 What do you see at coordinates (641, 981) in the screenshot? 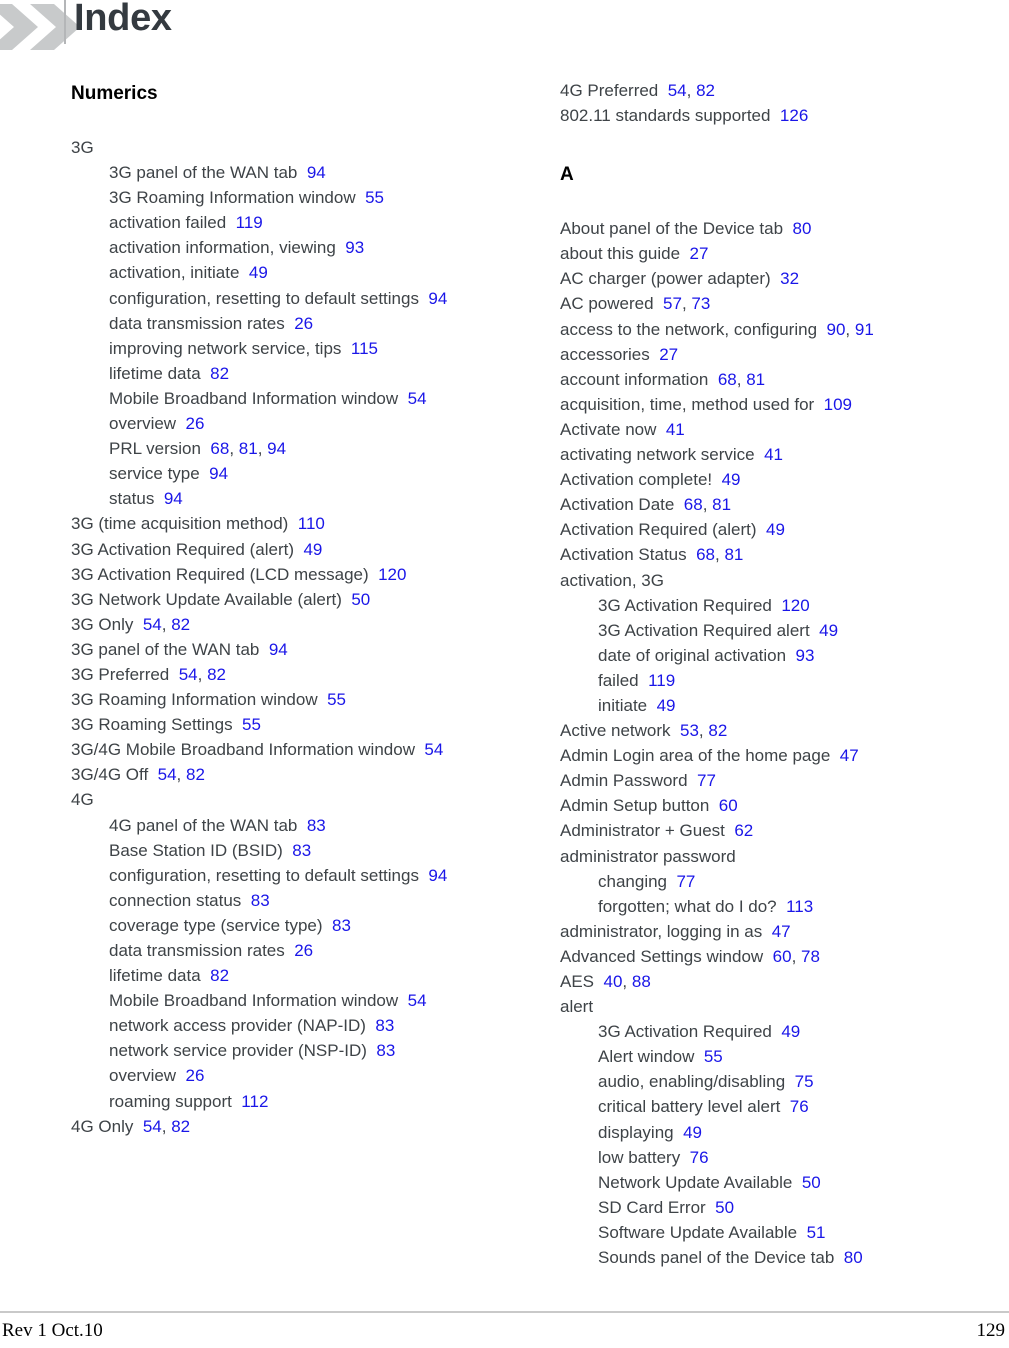
I see `page-number-link: 88` at bounding box center [641, 981].